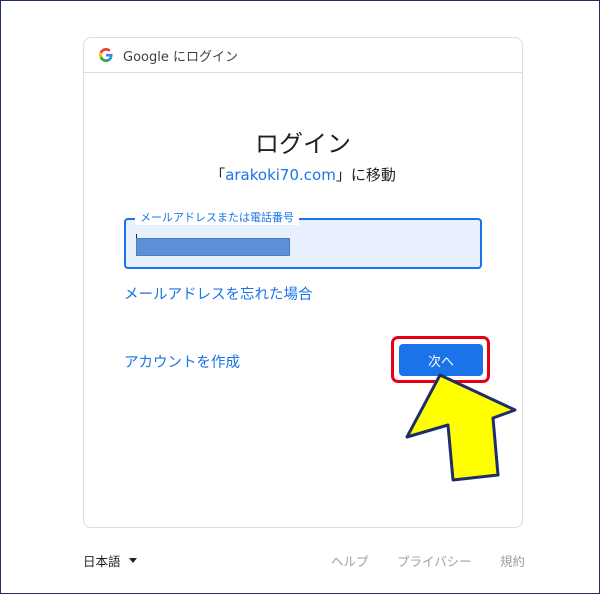 The width and height of the screenshot is (600, 594). Describe the element at coordinates (303, 144) in the screenshot. I see `page-title: ログイン` at that location.